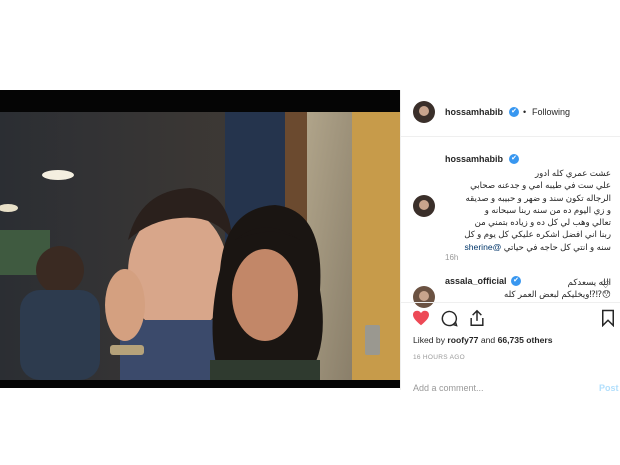  Describe the element at coordinates (449, 318) in the screenshot. I see `comment-icon` at that location.